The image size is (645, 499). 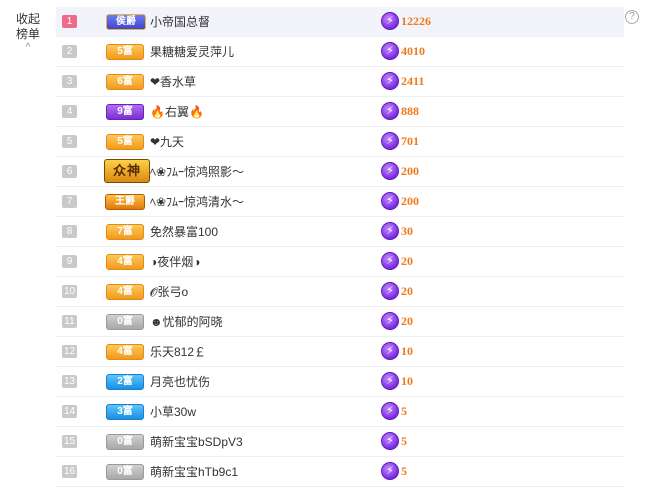 I want to click on score-value: 2411, so click(x=413, y=80).